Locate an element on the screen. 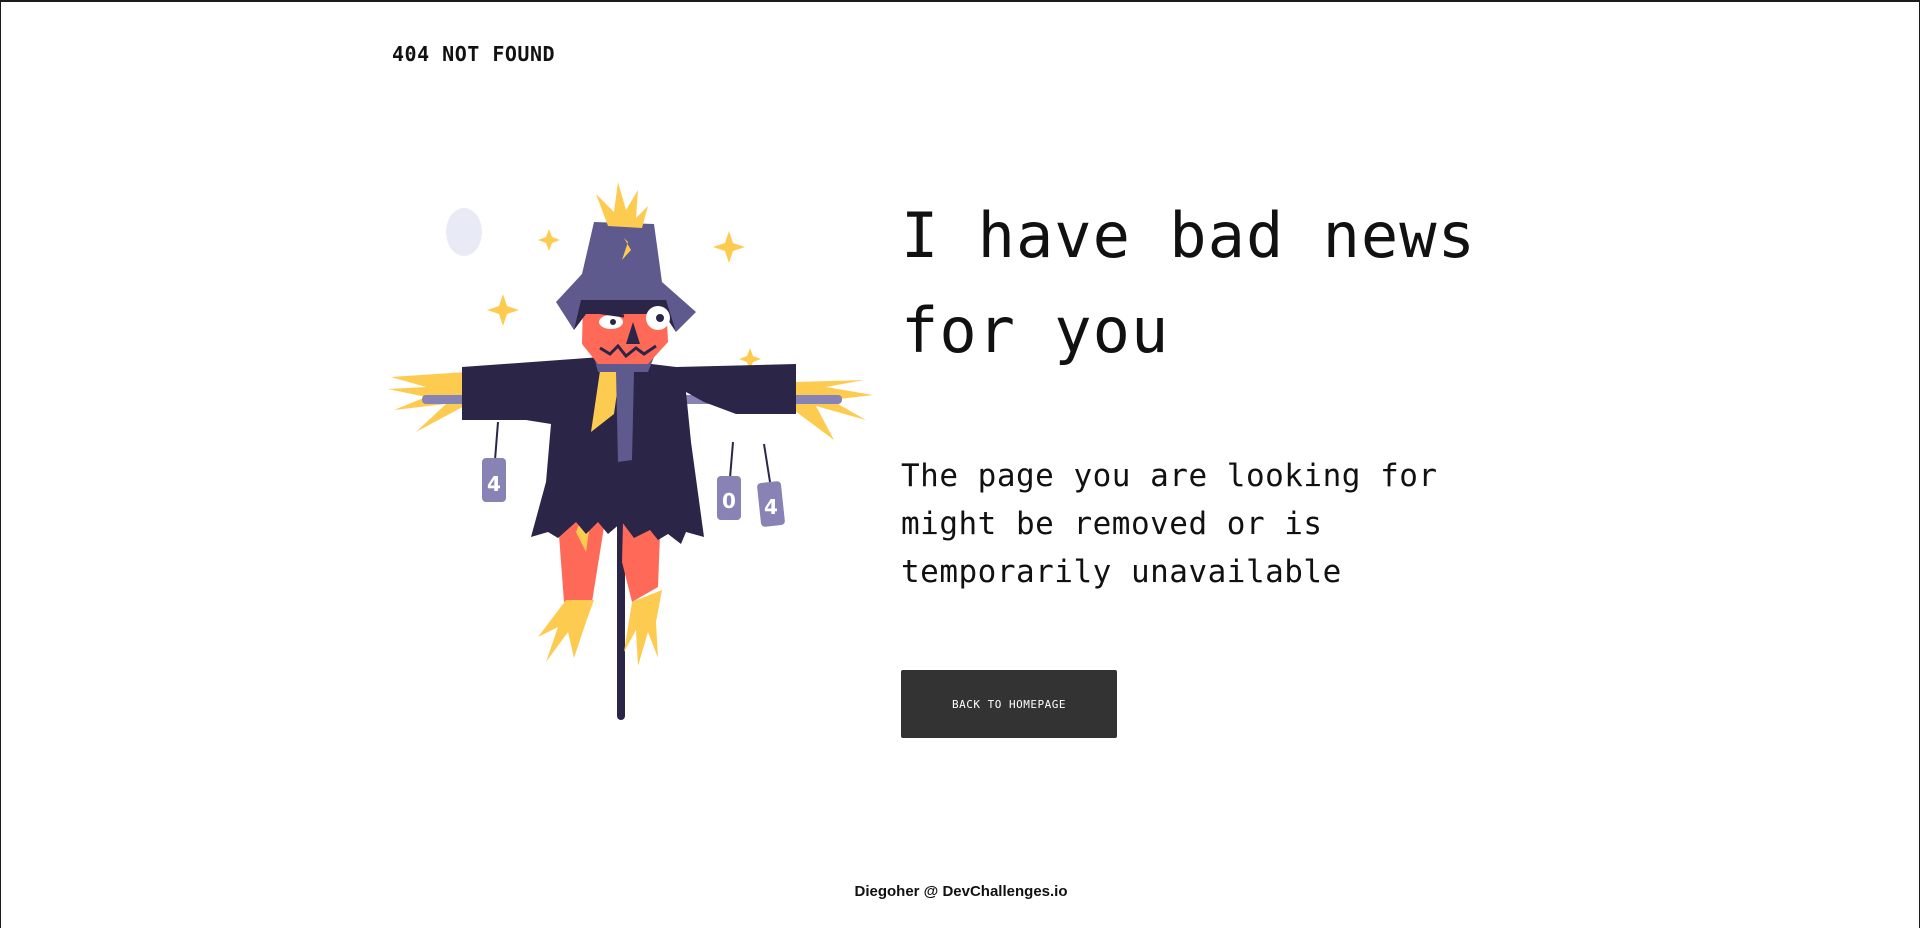  back-to-homepage-button: BACK TO HOMEPAGE is located at coordinates (1009, 704).